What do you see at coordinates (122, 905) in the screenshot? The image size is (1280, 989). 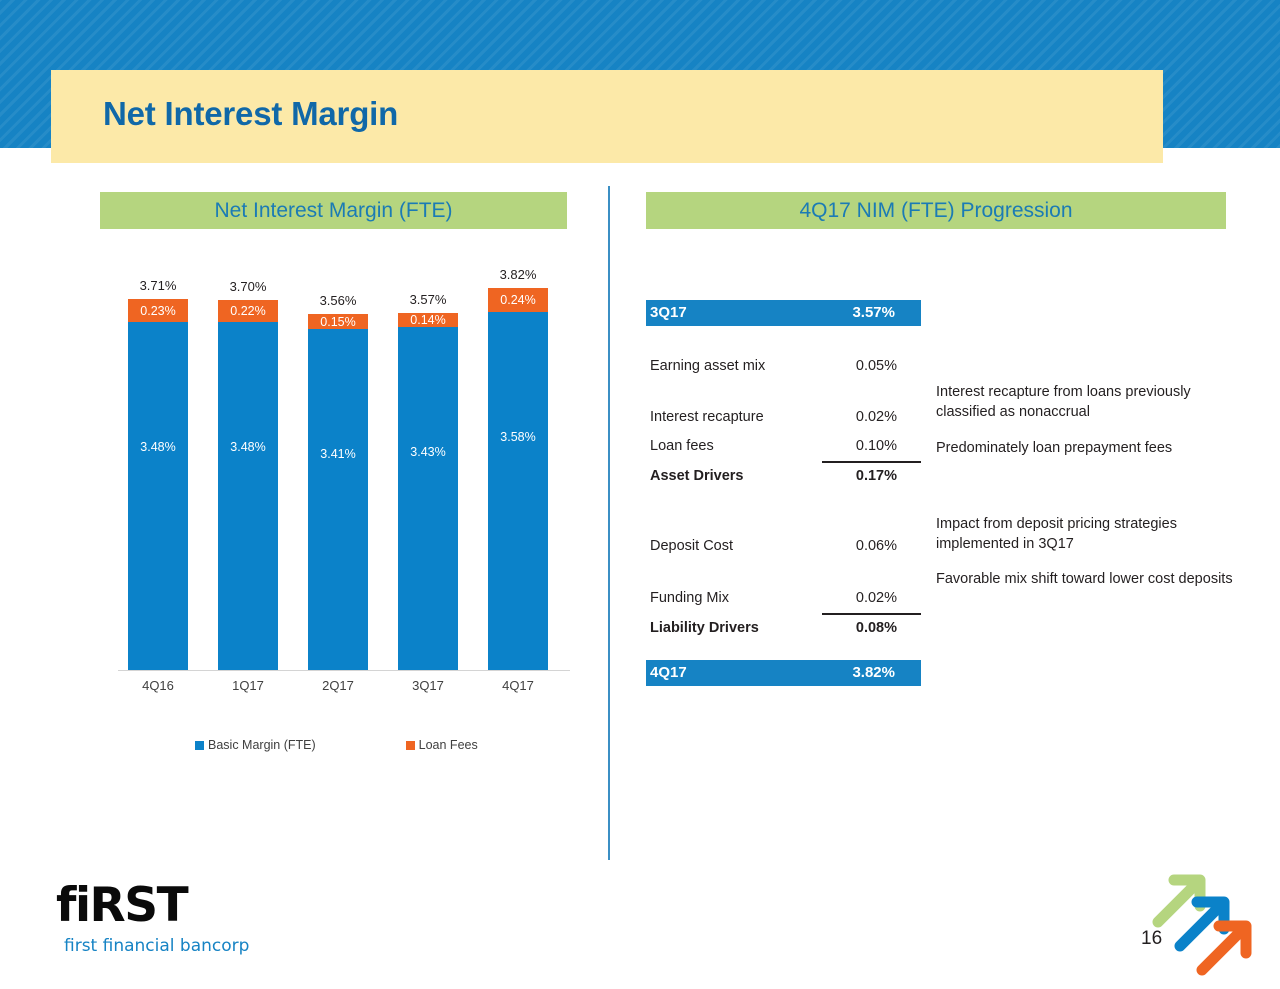 I see `company-logo-wordmark: fiRST` at bounding box center [122, 905].